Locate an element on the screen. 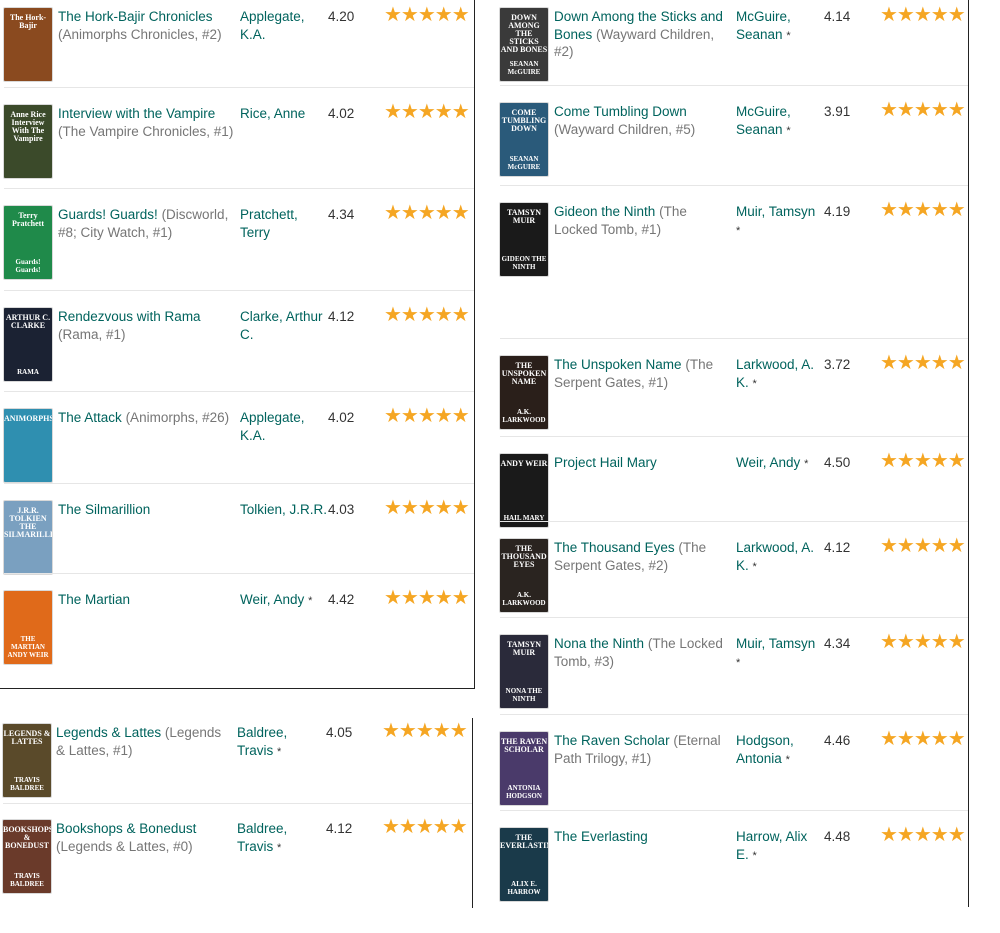 This screenshot has width=1000, height=933. book-cover-image: THE UNSPOKEN NAME A.K. LARKWOOD is located at coordinates (524, 392).